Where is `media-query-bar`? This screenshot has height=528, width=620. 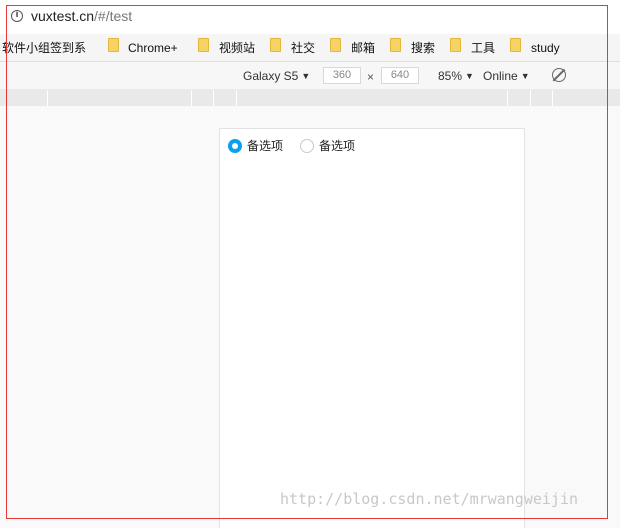 media-query-bar is located at coordinates (310, 98).